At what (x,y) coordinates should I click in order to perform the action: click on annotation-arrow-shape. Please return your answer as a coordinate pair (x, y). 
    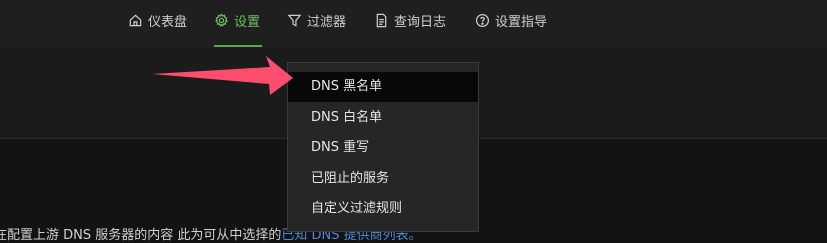
    Looking at the image, I should click on (222, 75).